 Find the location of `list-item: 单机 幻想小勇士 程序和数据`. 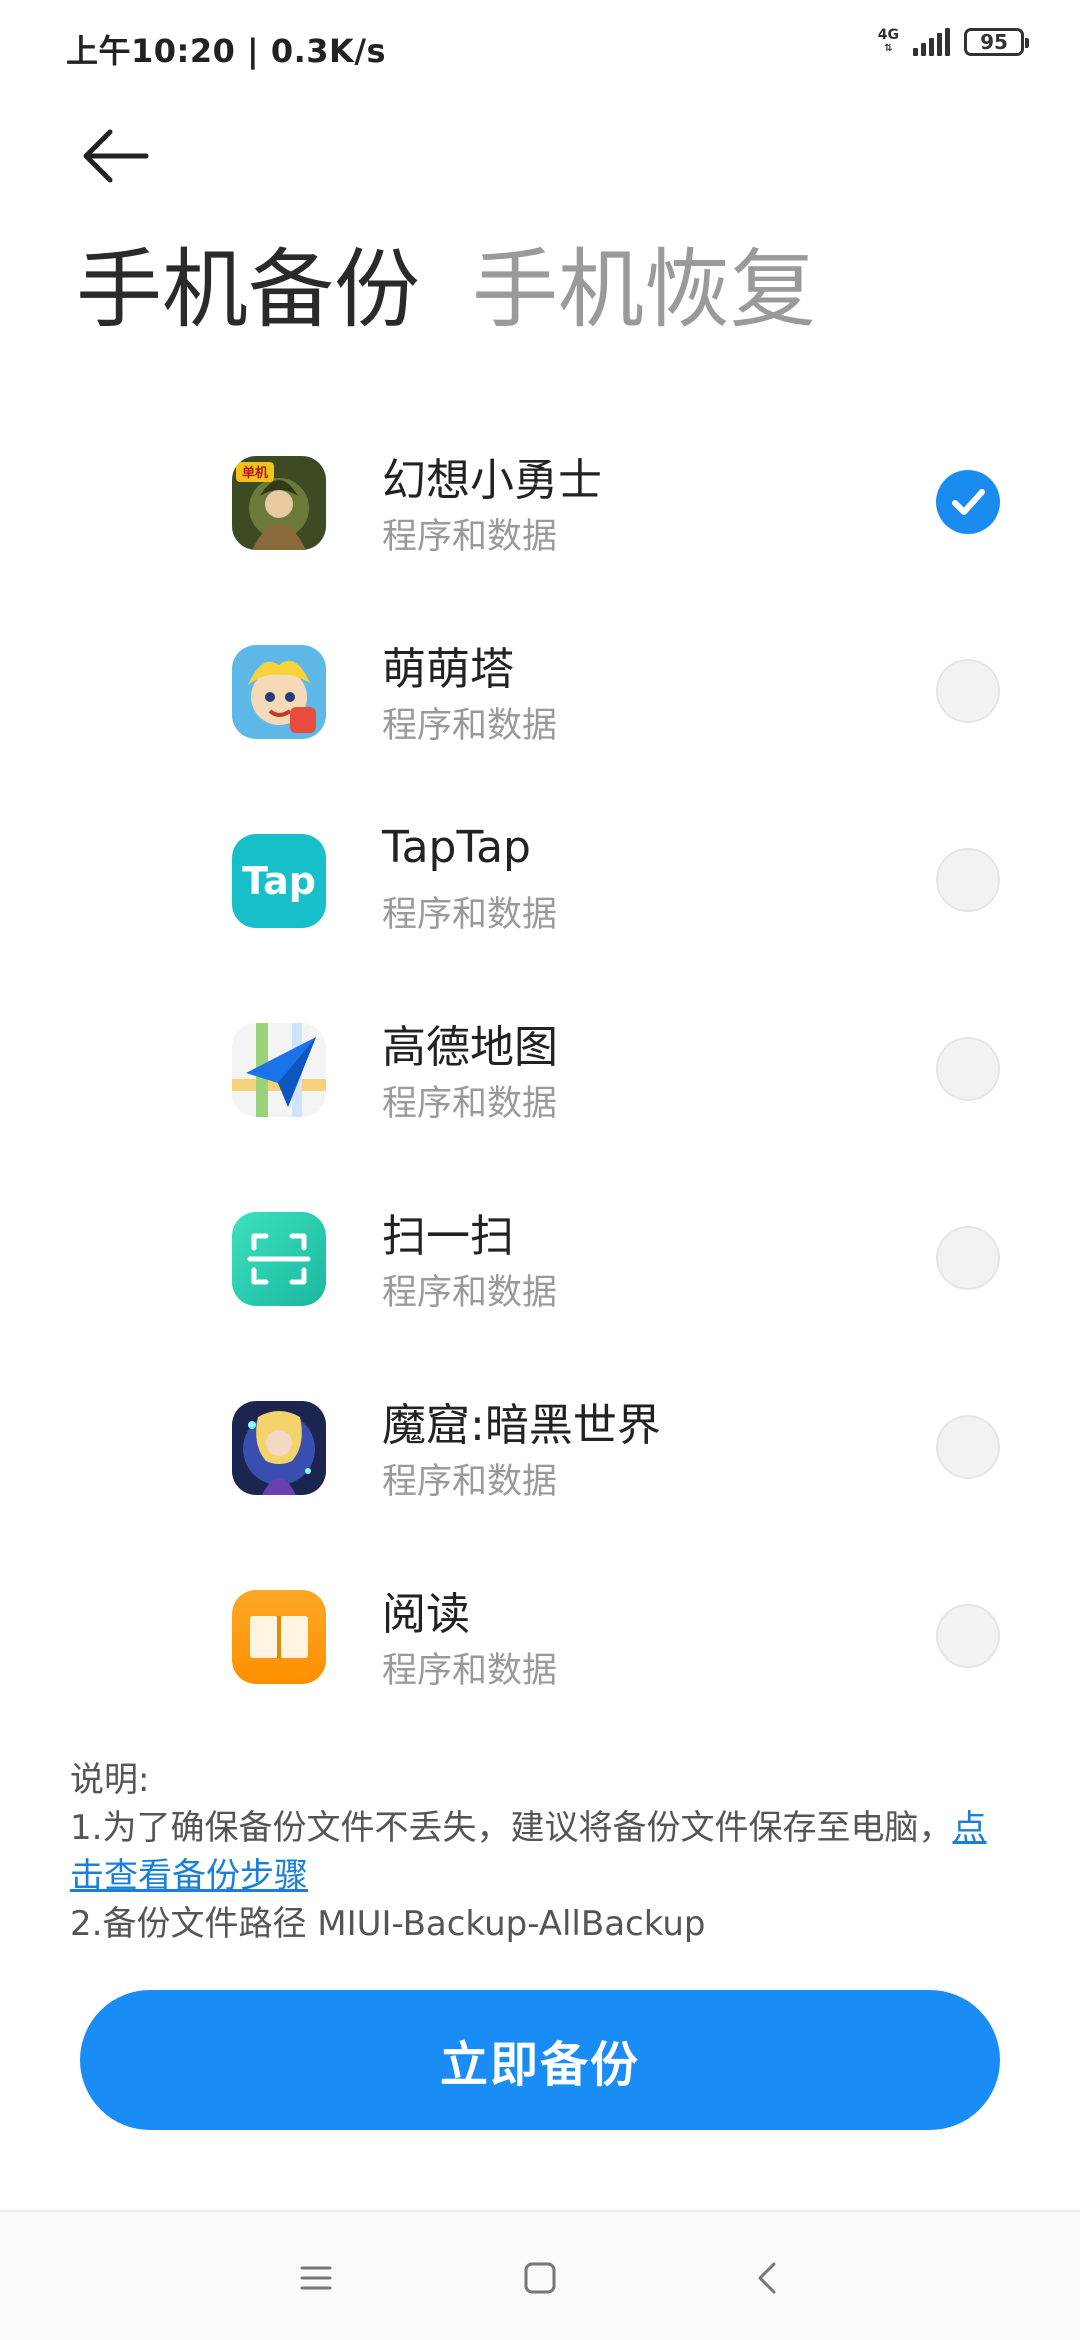

list-item: 单机 幻想小勇士 程序和数据 is located at coordinates (540, 534).